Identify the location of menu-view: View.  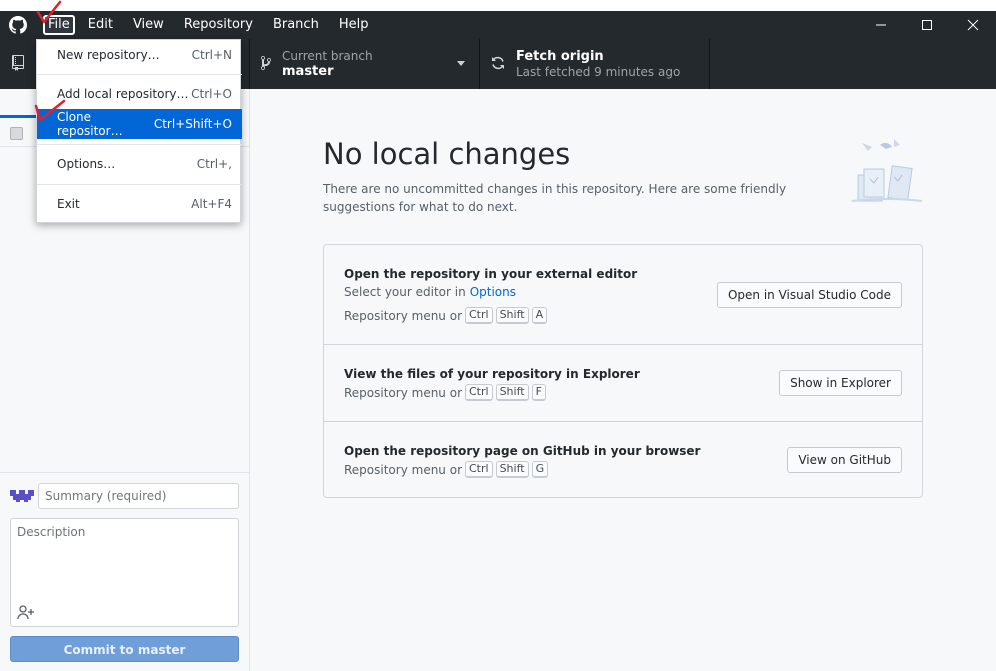
(148, 25).